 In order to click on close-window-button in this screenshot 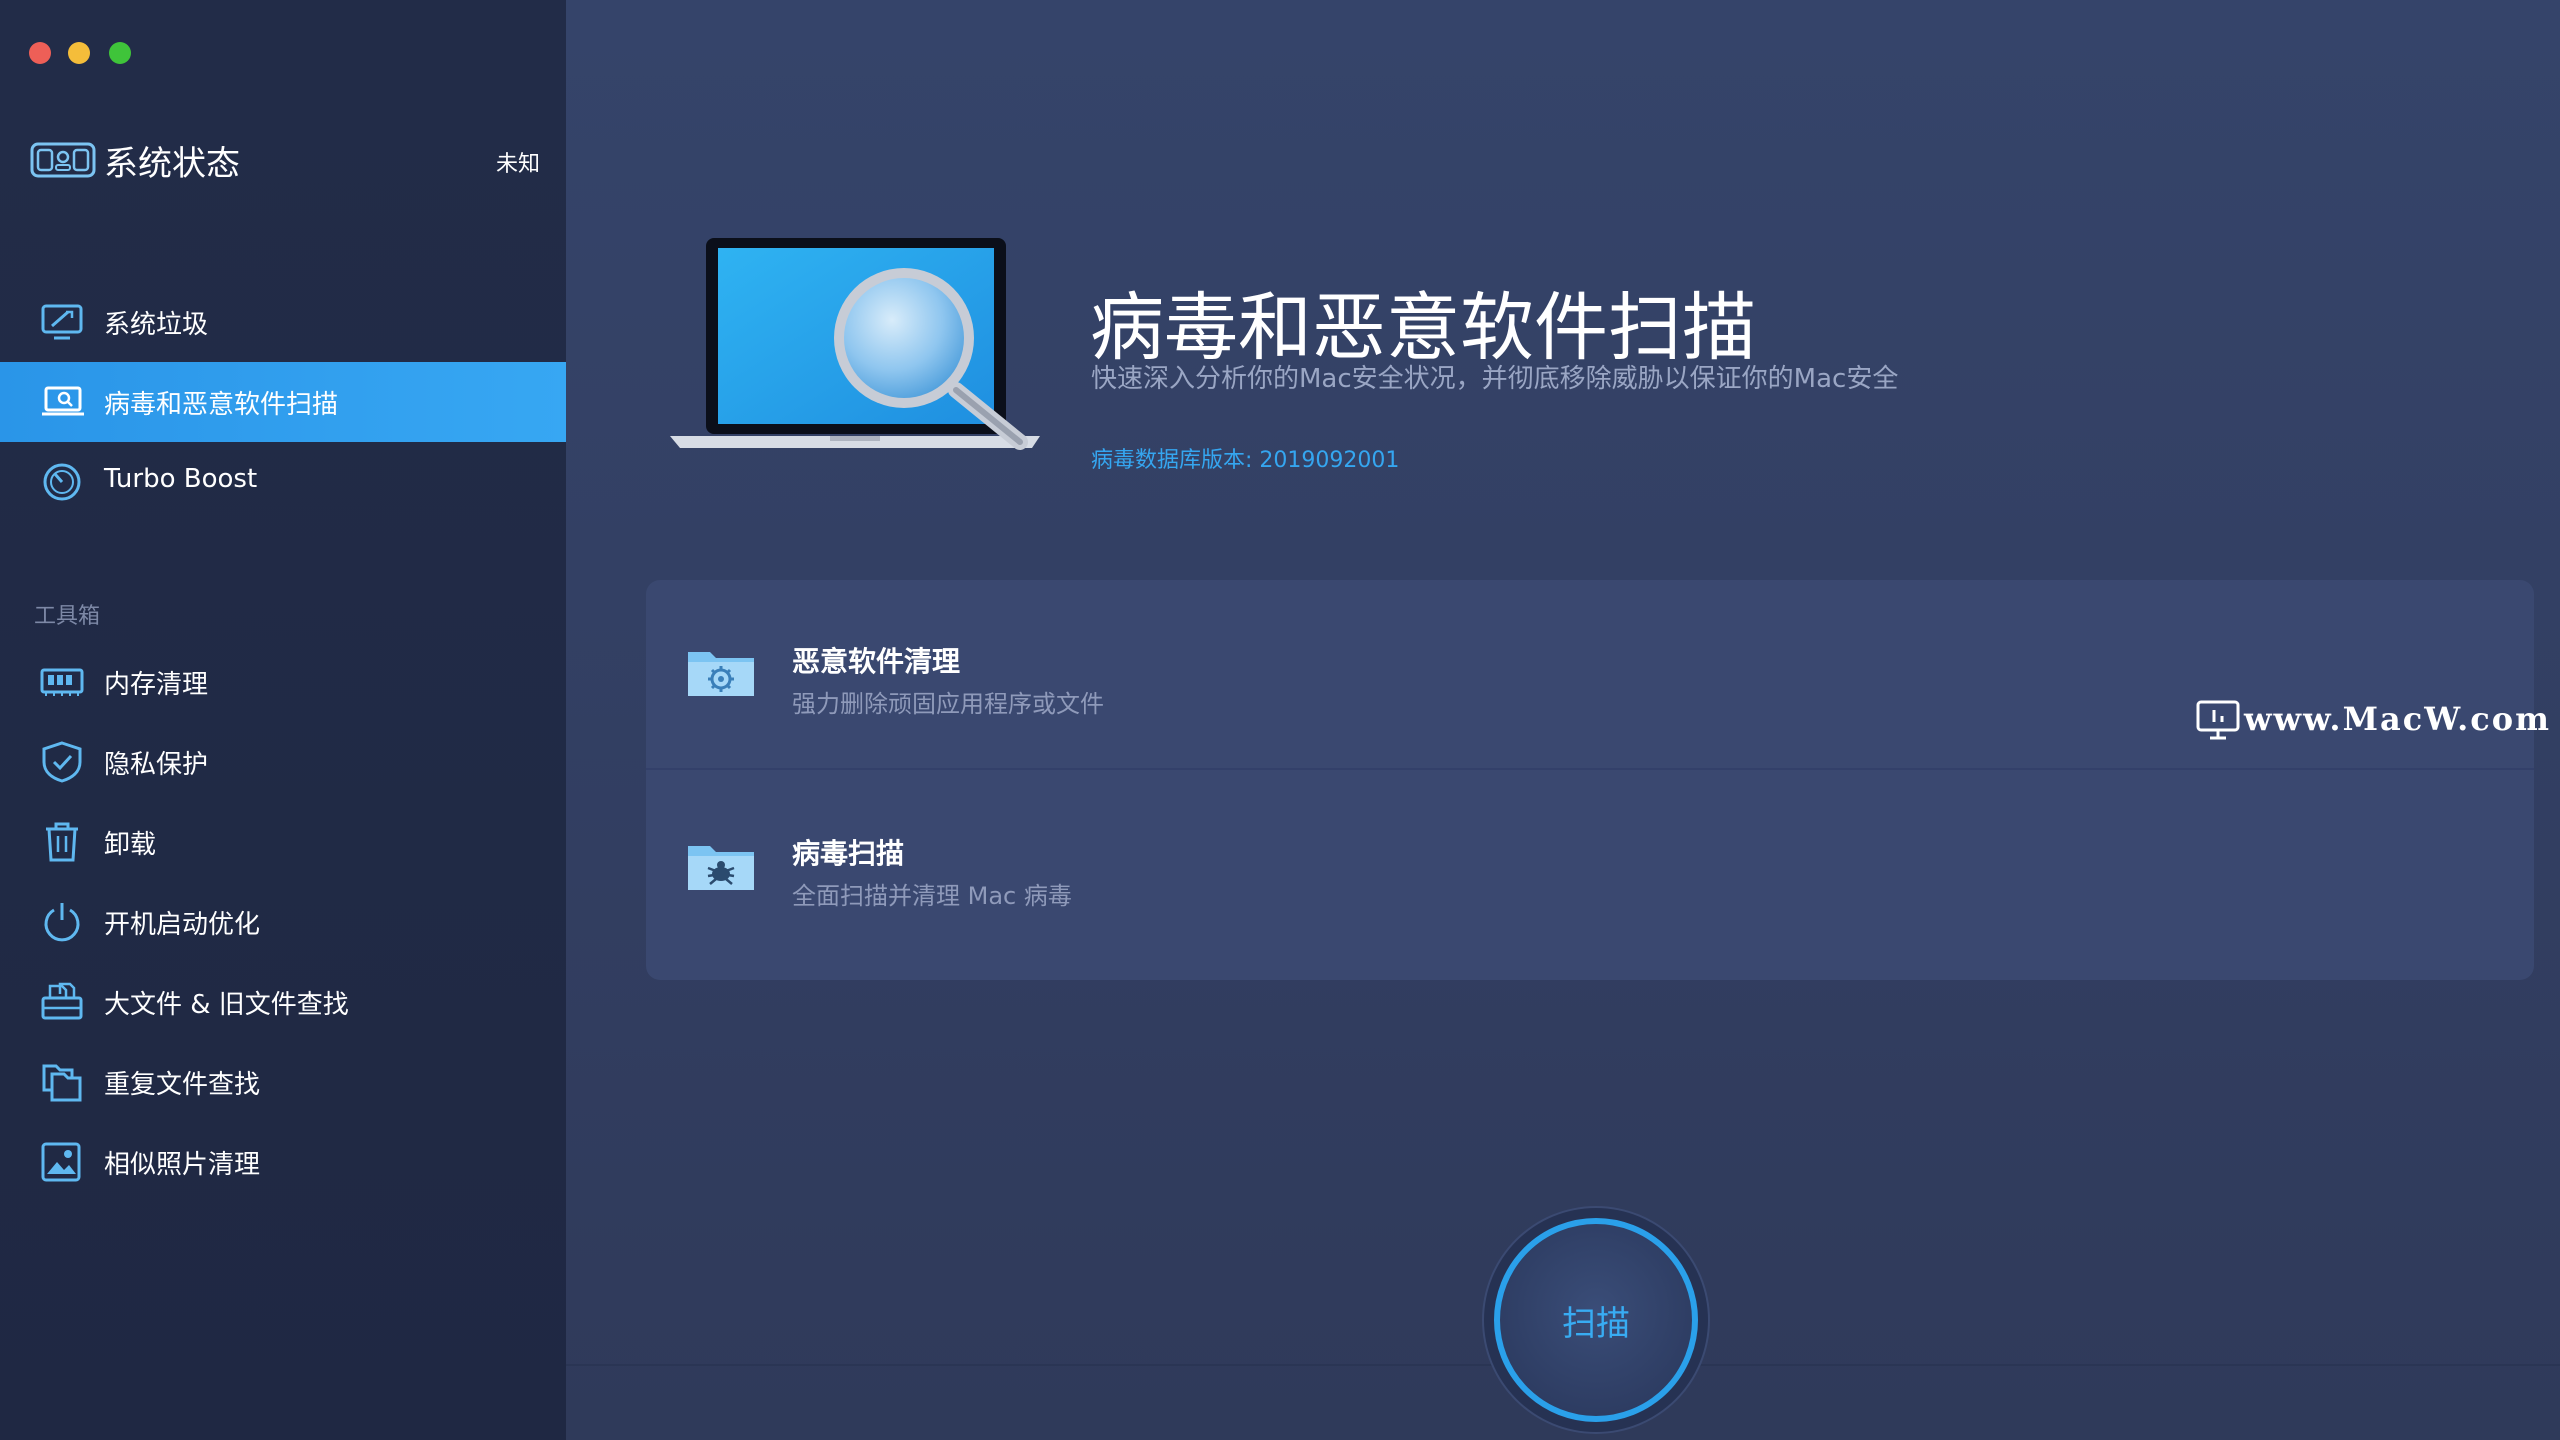, I will do `click(40, 53)`.